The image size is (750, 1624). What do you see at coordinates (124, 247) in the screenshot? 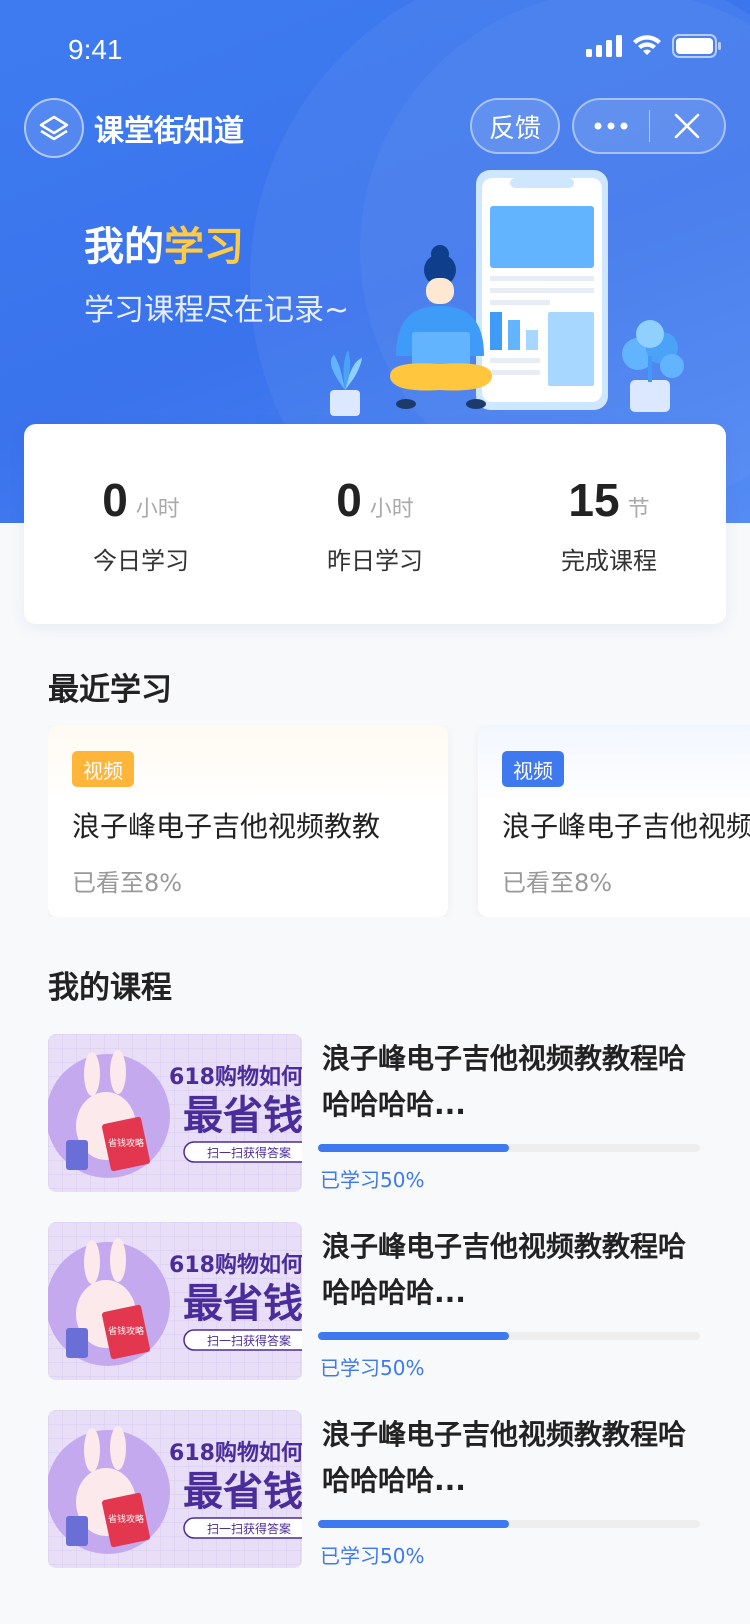
I see `hero-title-part1: 我的` at bounding box center [124, 247].